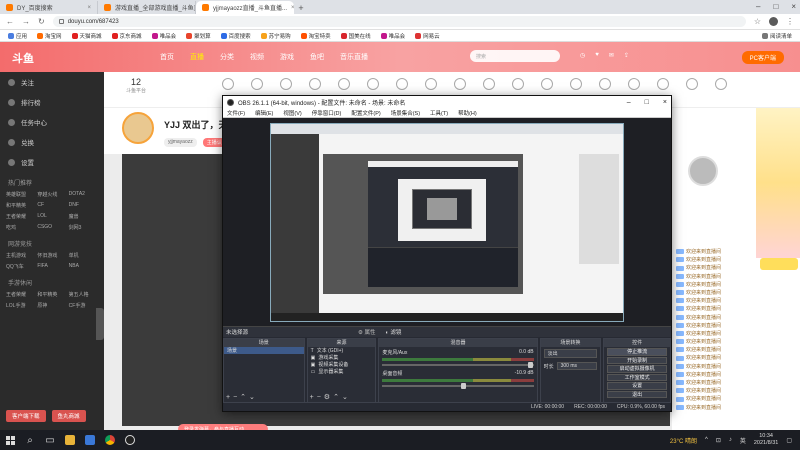 The height and width of the screenshot is (450, 800). Describe the element at coordinates (20, 255) in the screenshot. I see `category-tag: 主机游戏` at that location.